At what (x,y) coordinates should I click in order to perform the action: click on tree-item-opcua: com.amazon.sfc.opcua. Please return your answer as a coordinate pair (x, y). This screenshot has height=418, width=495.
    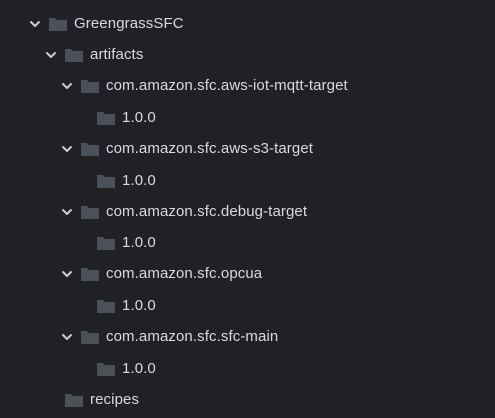
    Looking at the image, I should click on (161, 274).